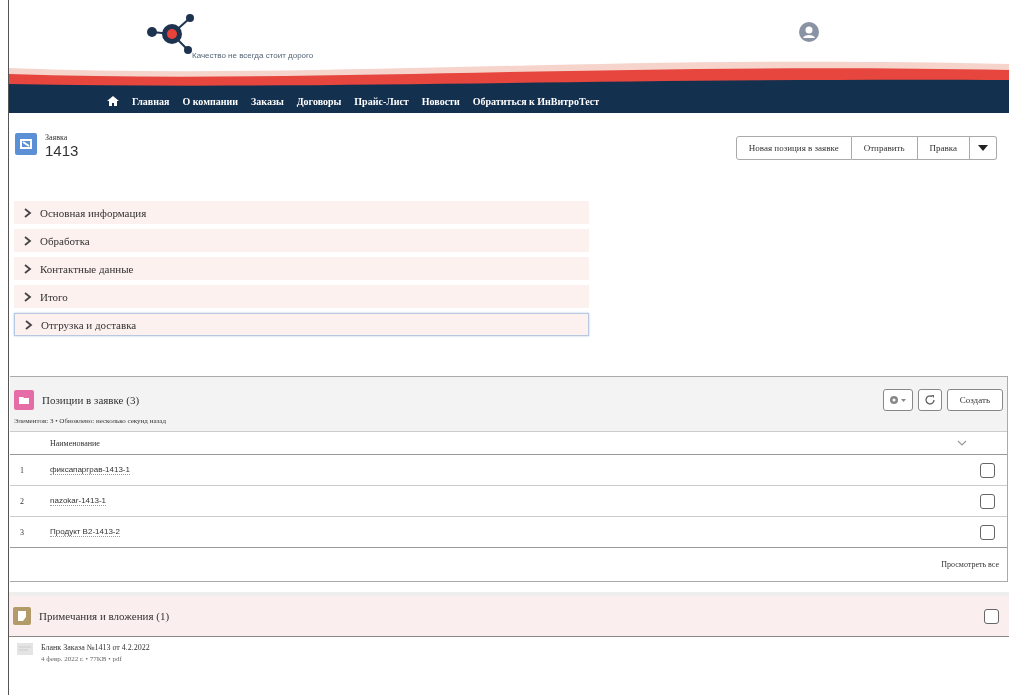 The height and width of the screenshot is (695, 1010). What do you see at coordinates (75, 443) in the screenshot?
I see `column-header: Наименование` at bounding box center [75, 443].